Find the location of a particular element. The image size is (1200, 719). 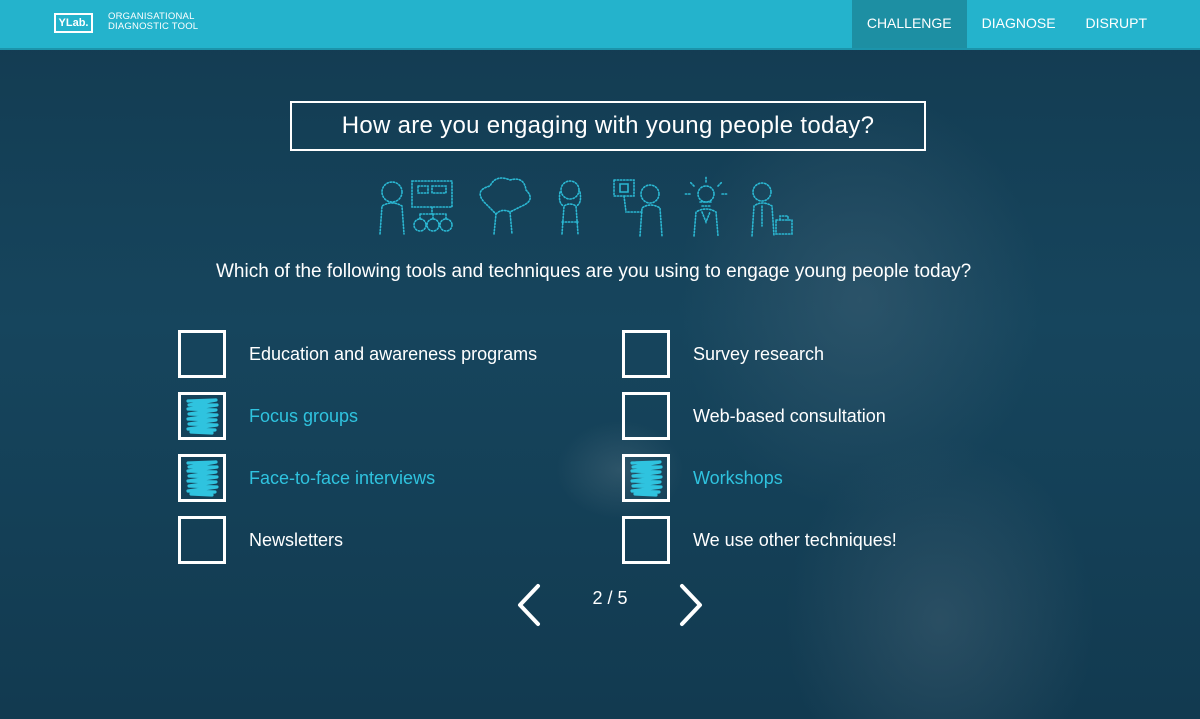

nav-challenge: CHALLENGE is located at coordinates (909, 24).